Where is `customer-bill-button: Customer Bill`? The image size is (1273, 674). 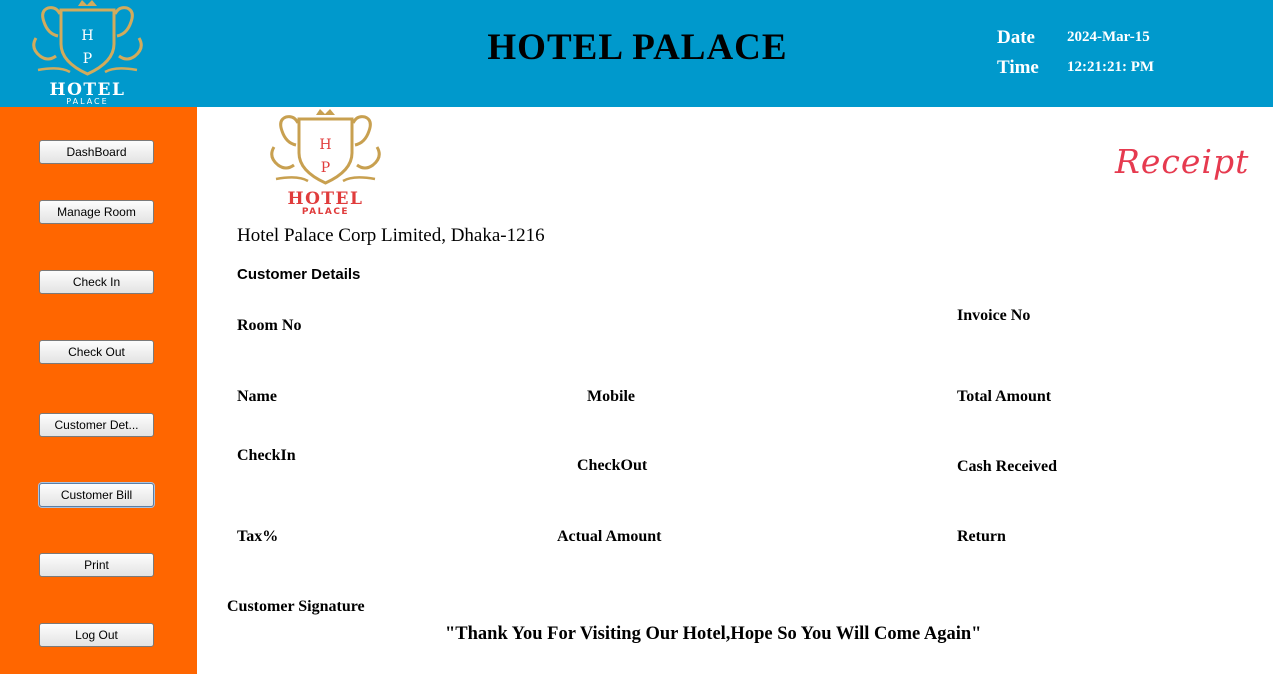 customer-bill-button: Customer Bill is located at coordinates (96, 495).